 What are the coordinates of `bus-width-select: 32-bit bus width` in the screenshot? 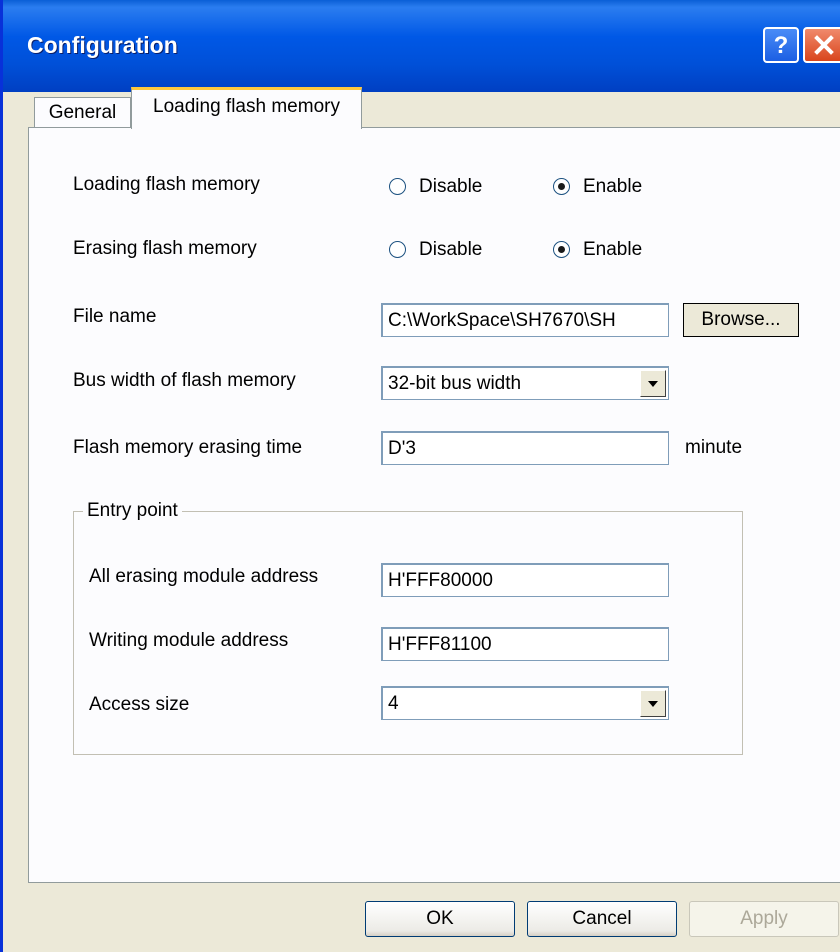 It's located at (525, 383).